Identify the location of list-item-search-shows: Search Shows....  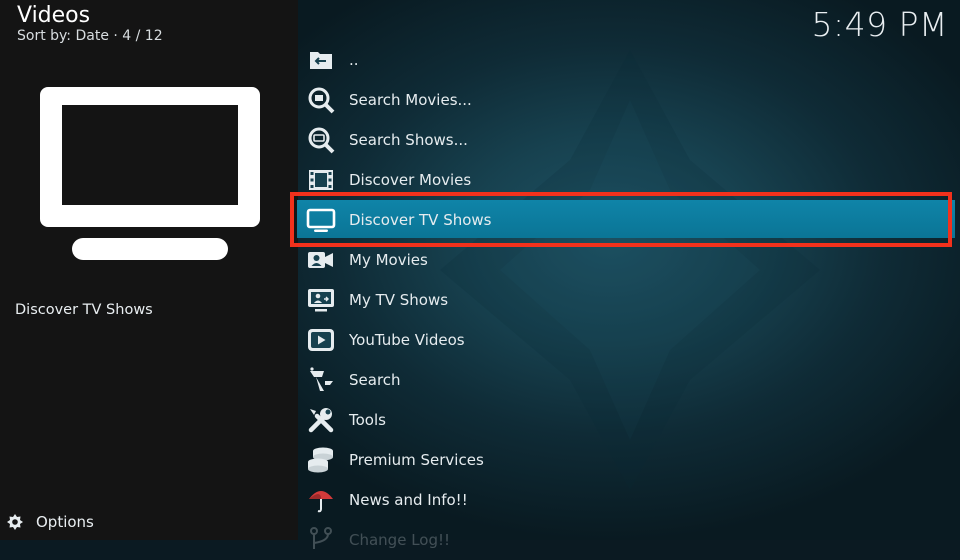
(629, 140).